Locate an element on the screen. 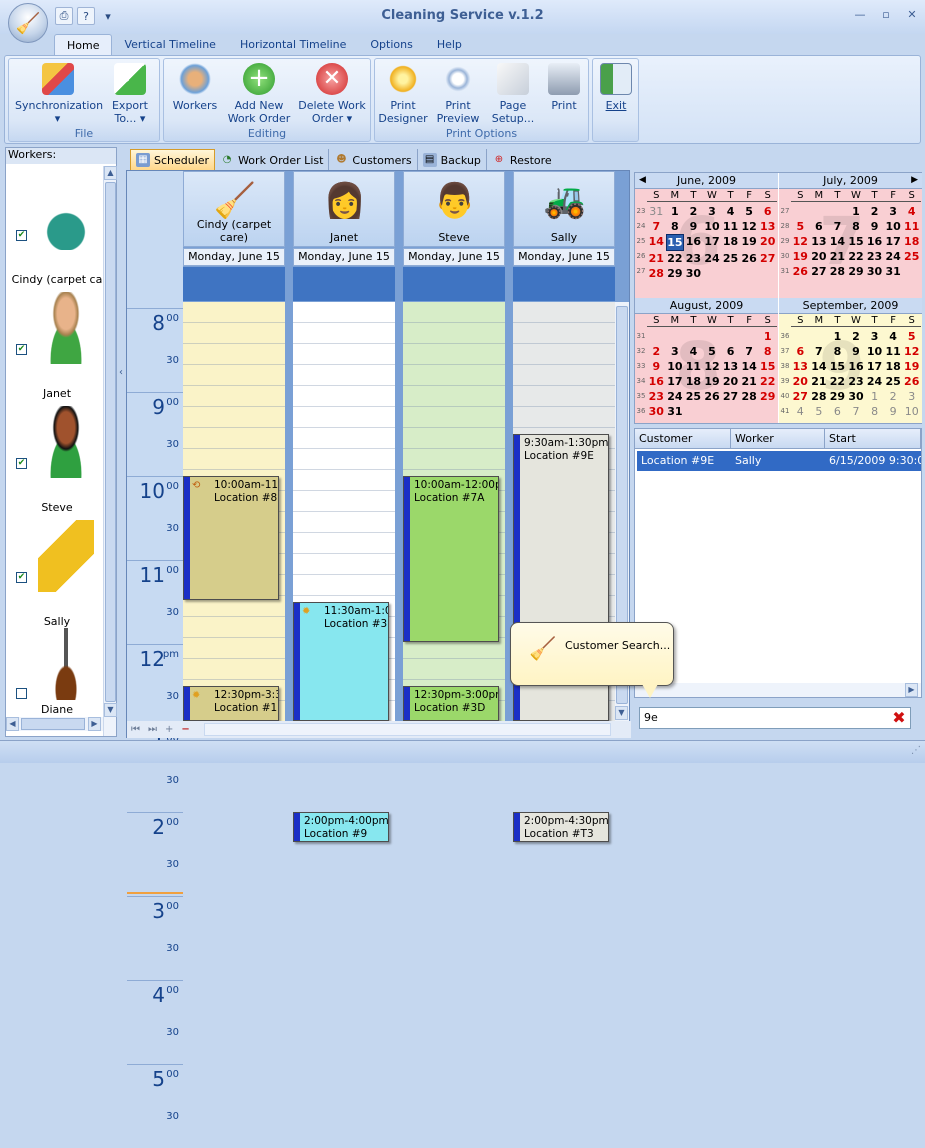 This screenshot has width=925, height=1148. scroll-thumb is located at coordinates (53, 724).